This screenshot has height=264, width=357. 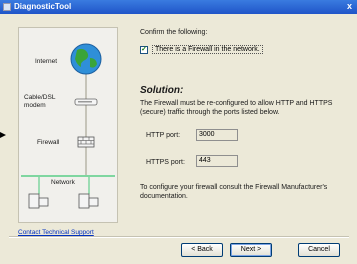 What do you see at coordinates (217, 135) in the screenshot?
I see `http-port-field: 3000` at bounding box center [217, 135].